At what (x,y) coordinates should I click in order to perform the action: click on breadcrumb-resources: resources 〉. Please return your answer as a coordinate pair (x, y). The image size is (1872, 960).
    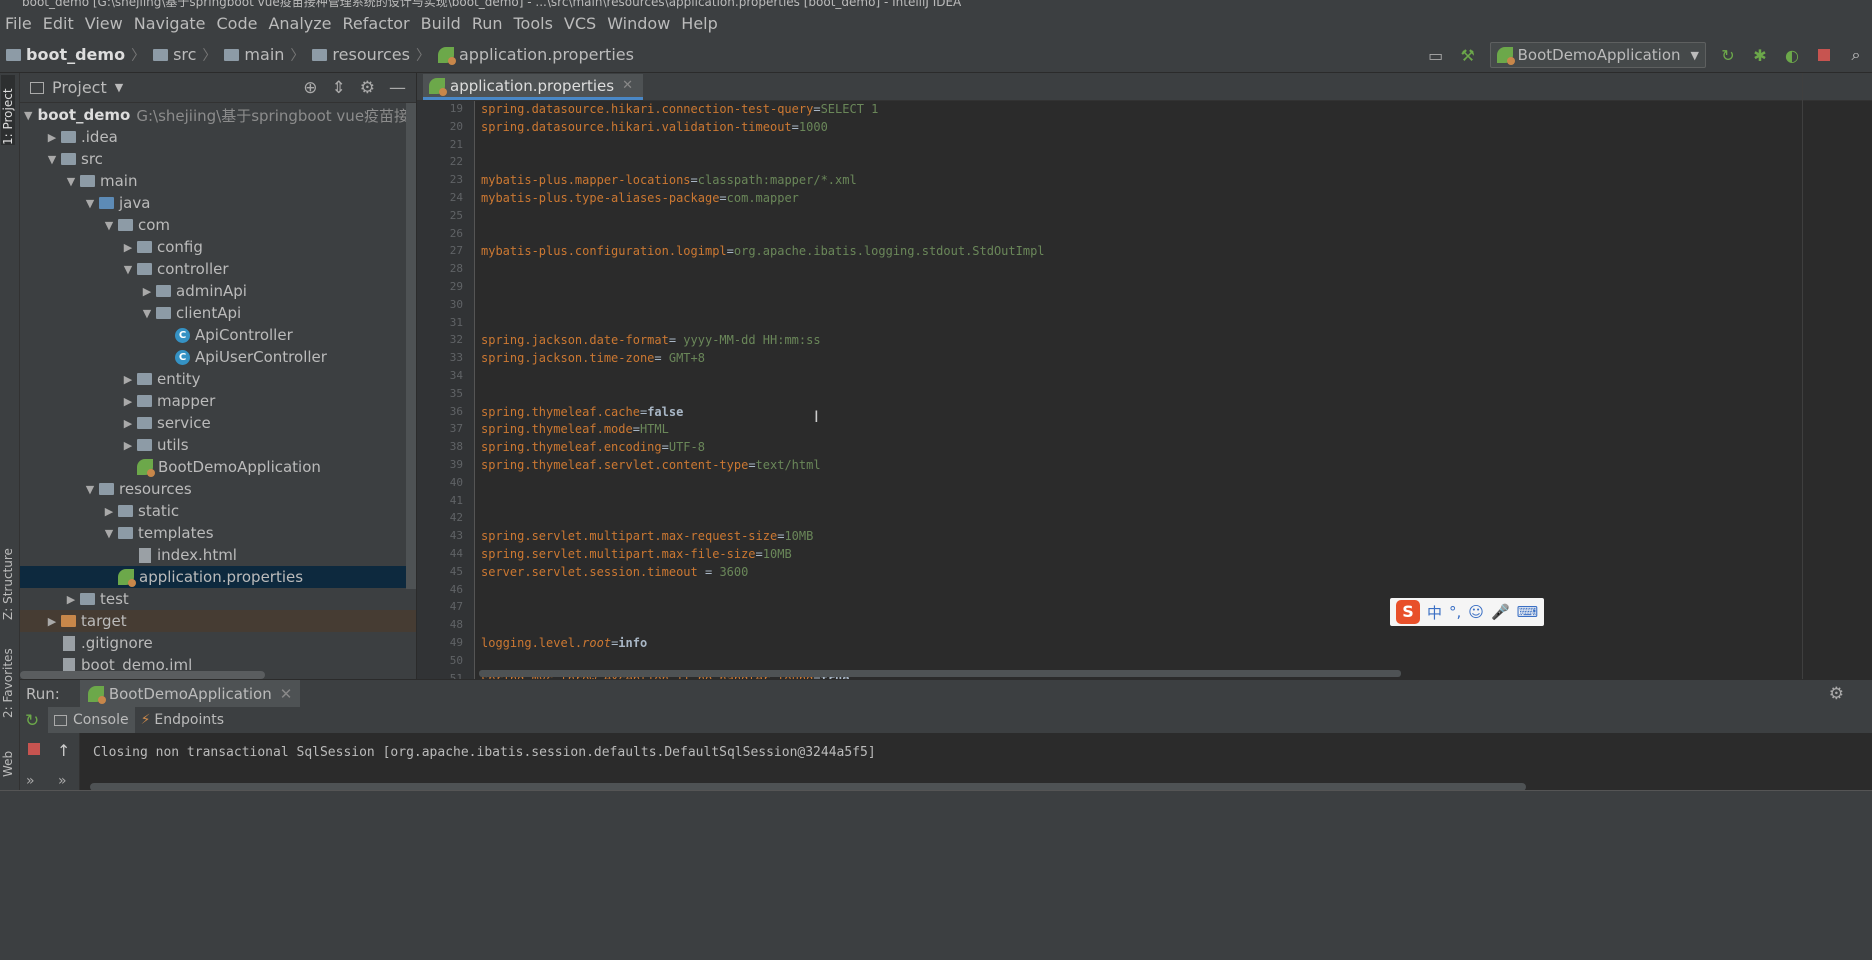
    Looking at the image, I should click on (373, 55).